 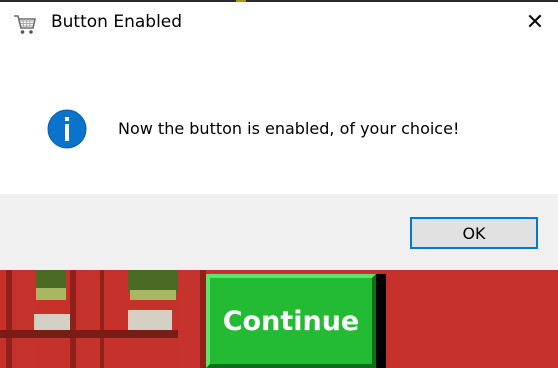 What do you see at coordinates (291, 321) in the screenshot?
I see `continue-button: Continue` at bounding box center [291, 321].